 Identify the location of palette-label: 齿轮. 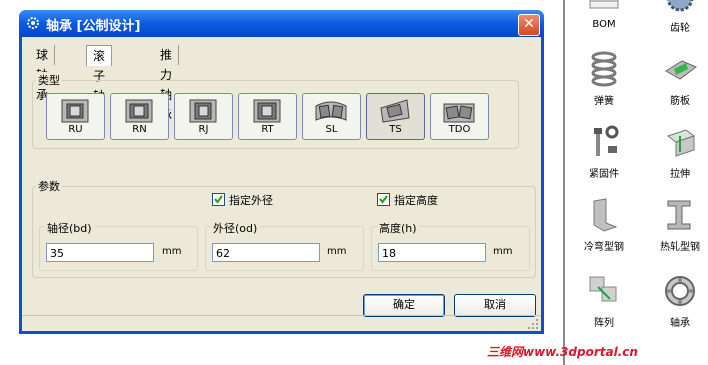
(680, 28).